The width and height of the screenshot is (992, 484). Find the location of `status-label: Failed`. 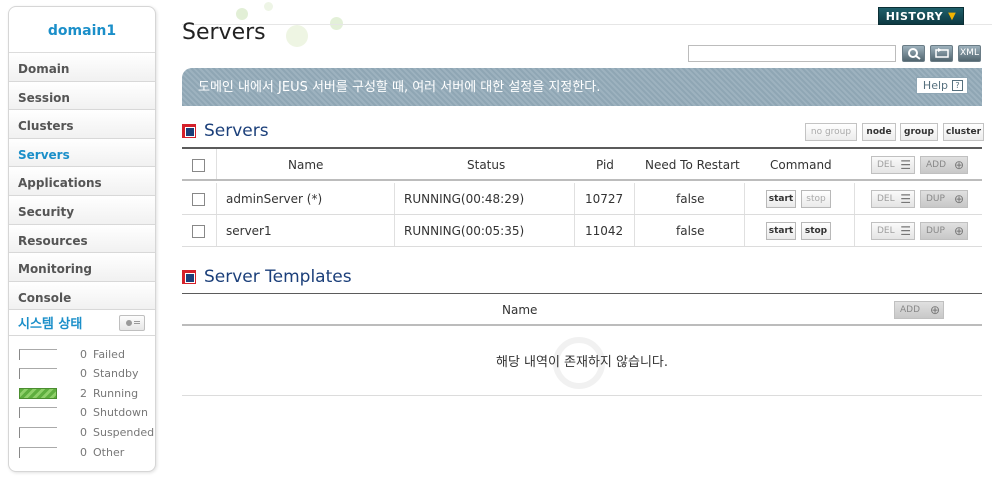

status-label: Failed is located at coordinates (109, 354).